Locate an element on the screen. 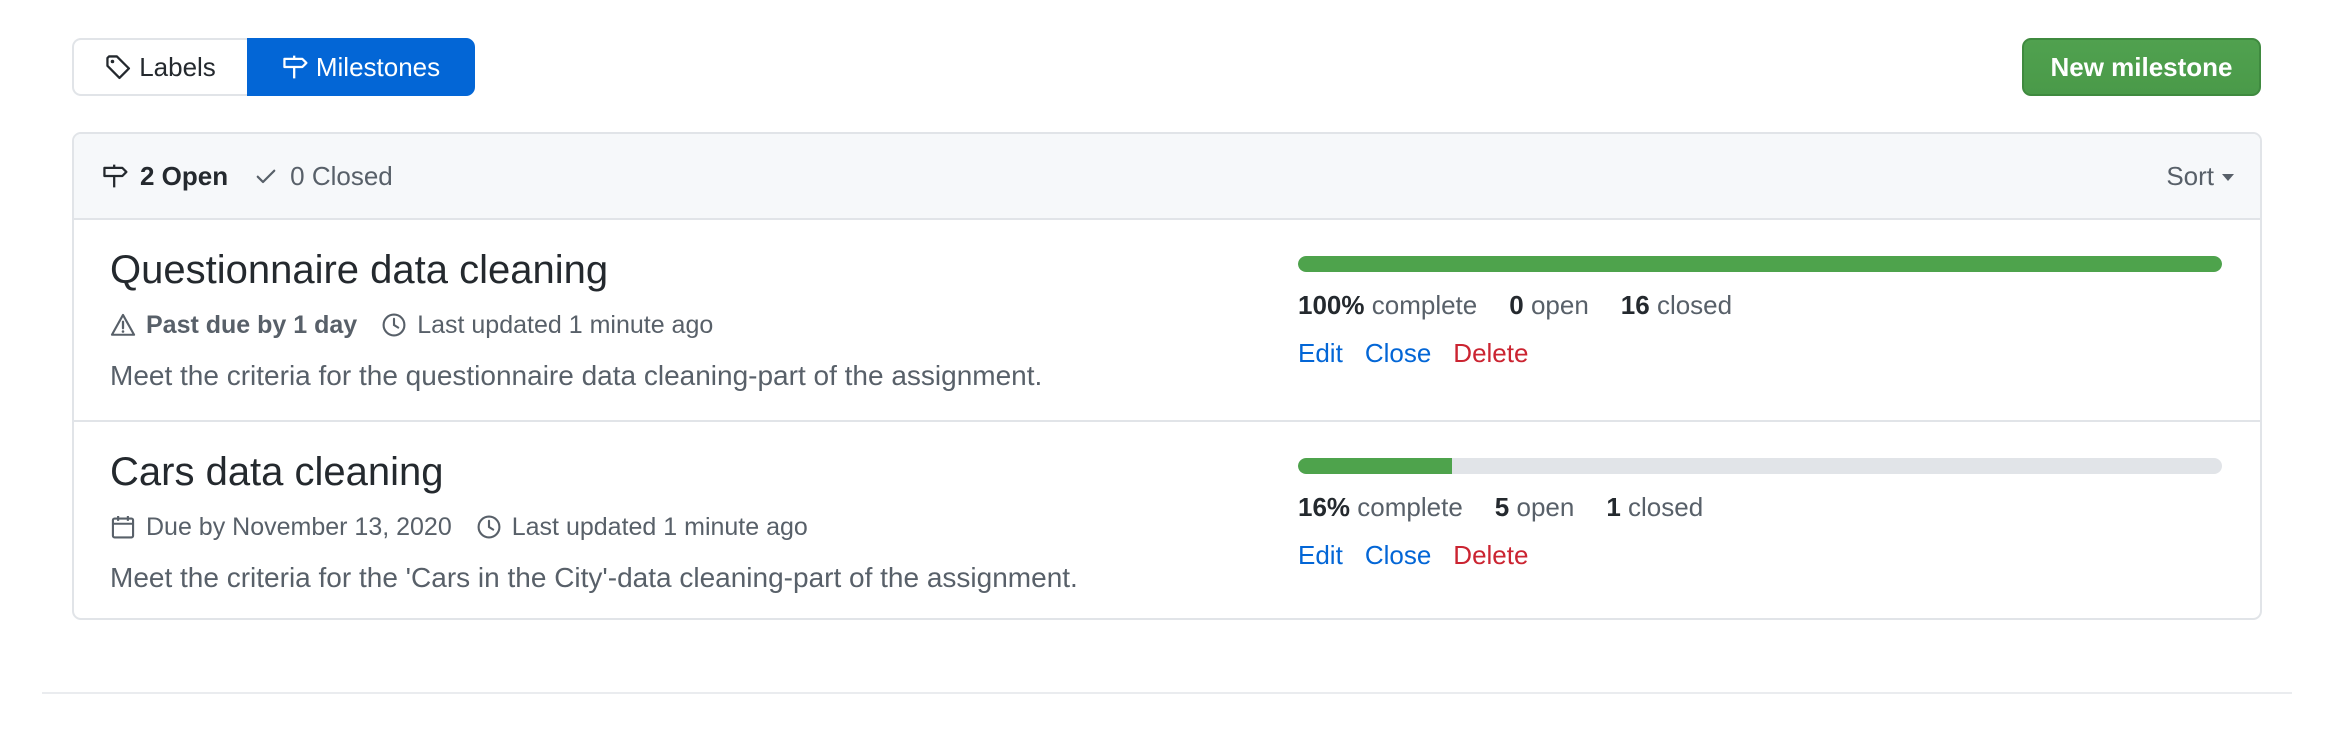 The height and width of the screenshot is (742, 2336). complete-value: 16% is located at coordinates (1324, 507).